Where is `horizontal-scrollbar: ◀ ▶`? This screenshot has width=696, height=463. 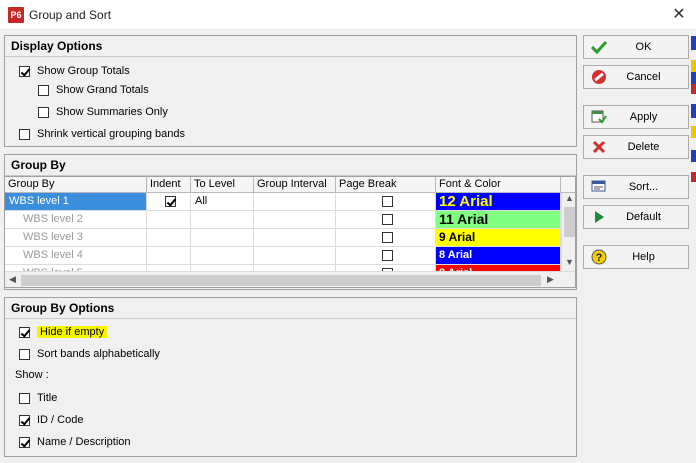 horizontal-scrollbar: ◀ ▶ is located at coordinates (290, 279).